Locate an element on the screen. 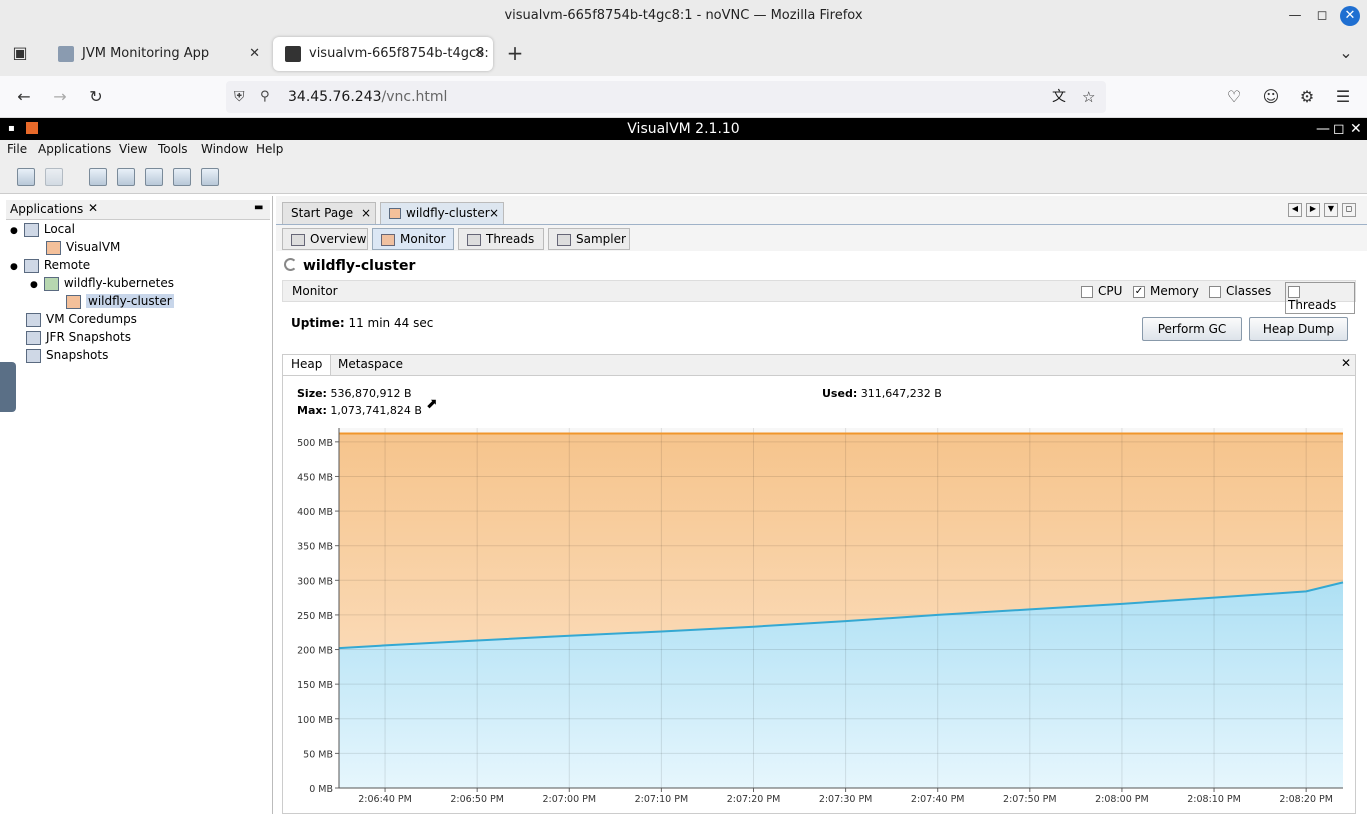 The height and width of the screenshot is (814, 1367). subtab-threads: Threads is located at coordinates (501, 239).